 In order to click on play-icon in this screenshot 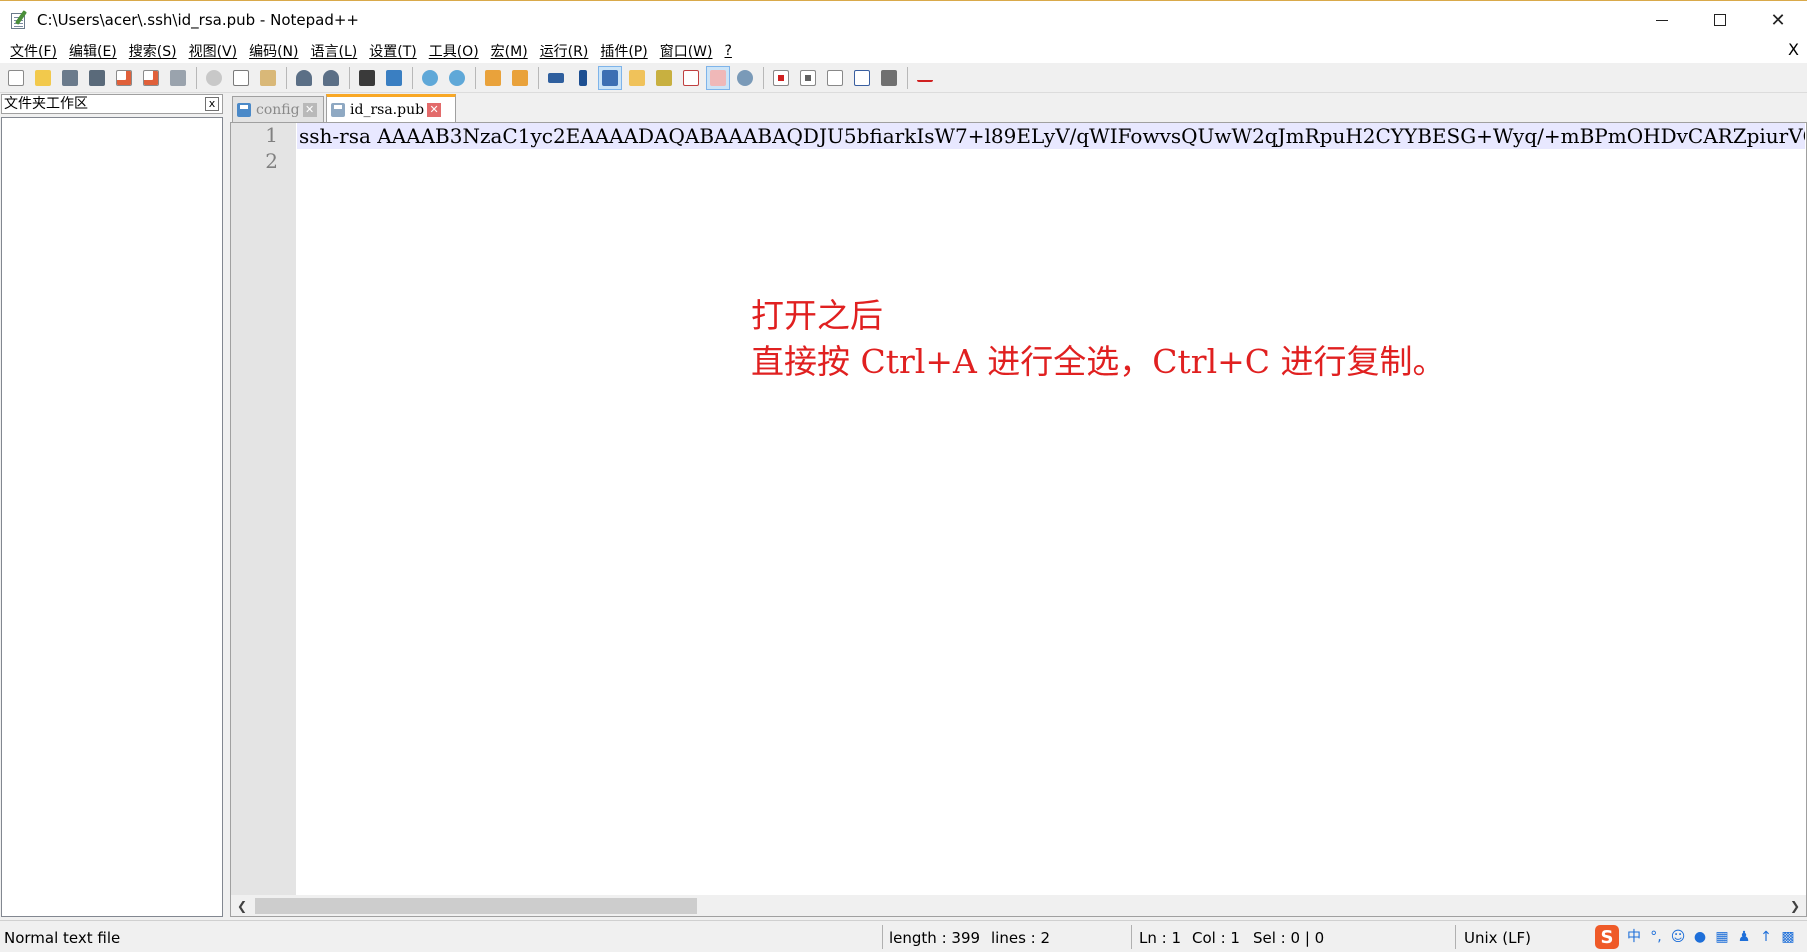, I will do `click(835, 77)`.